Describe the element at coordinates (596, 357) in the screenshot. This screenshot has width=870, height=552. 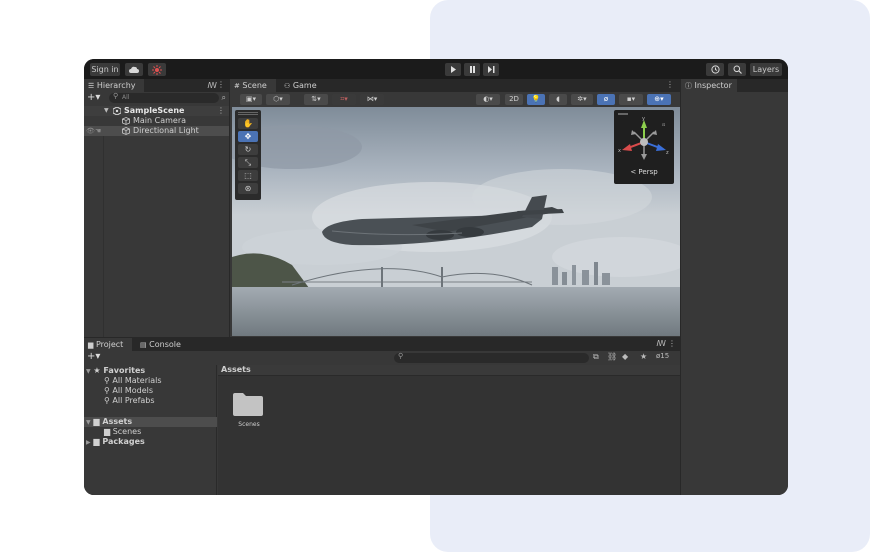
I see `search-by-type-icon: ⧉` at that location.